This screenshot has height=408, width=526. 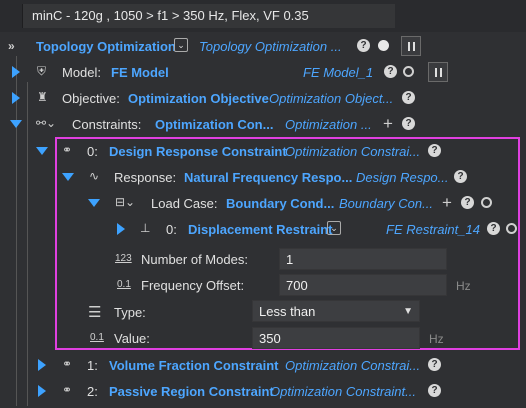 I want to click on objective-label: Objective:, so click(x=91, y=98).